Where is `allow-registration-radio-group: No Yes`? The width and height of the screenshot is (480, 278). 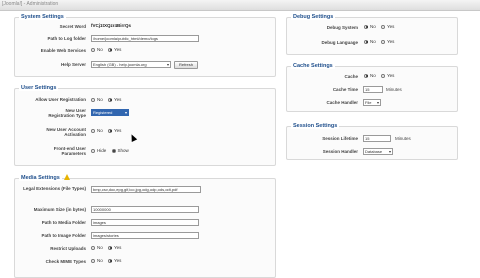 allow-registration-radio-group: No Yes is located at coordinates (108, 99).